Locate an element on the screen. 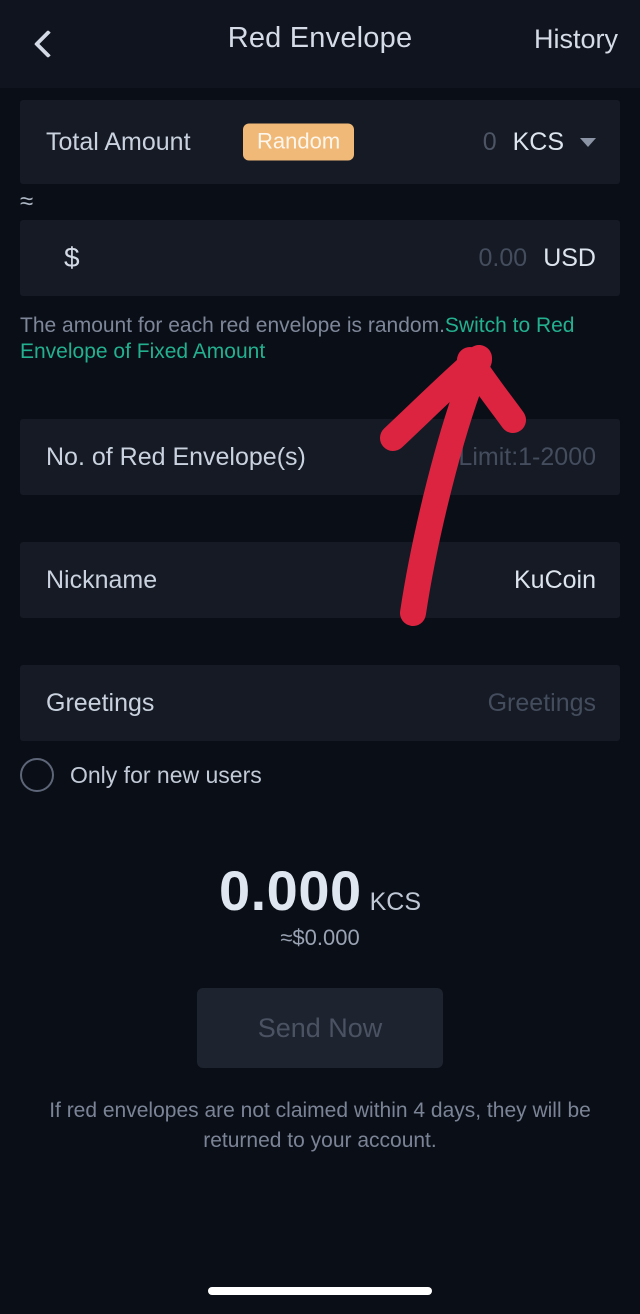 The height and width of the screenshot is (1314, 640). greetings-value-group: Greetings is located at coordinates (542, 703).